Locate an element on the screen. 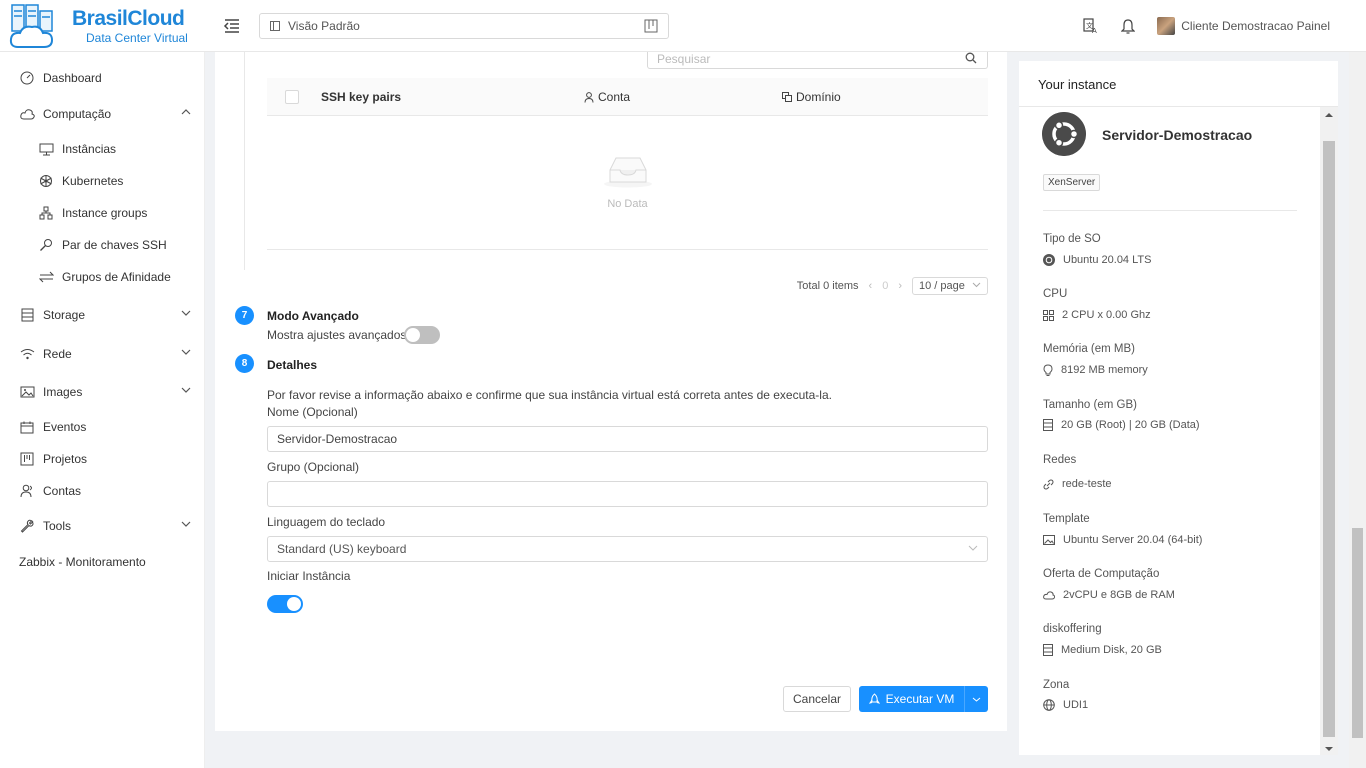 The height and width of the screenshot is (768, 1366). sidebar-item-label: Dashboard is located at coordinates (72, 78).